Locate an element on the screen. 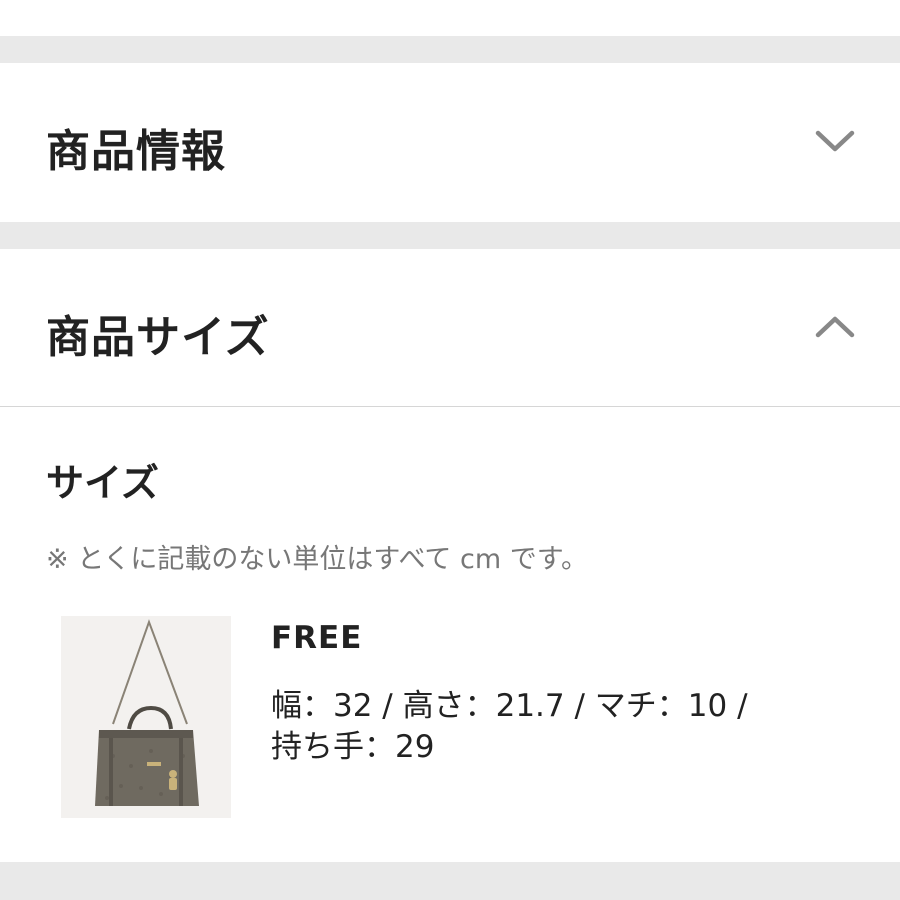  size-variant-label: FREE is located at coordinates (317, 638).